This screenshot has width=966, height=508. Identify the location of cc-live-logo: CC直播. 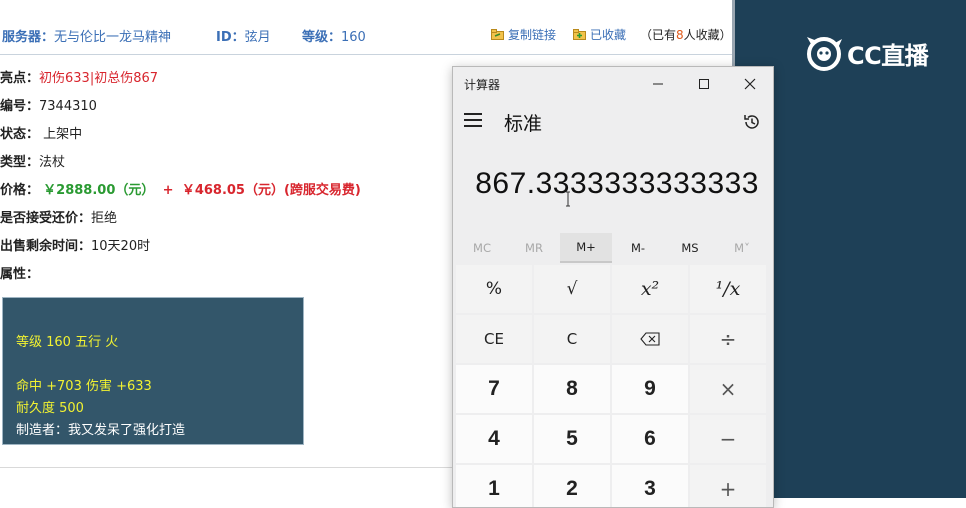
(875, 53).